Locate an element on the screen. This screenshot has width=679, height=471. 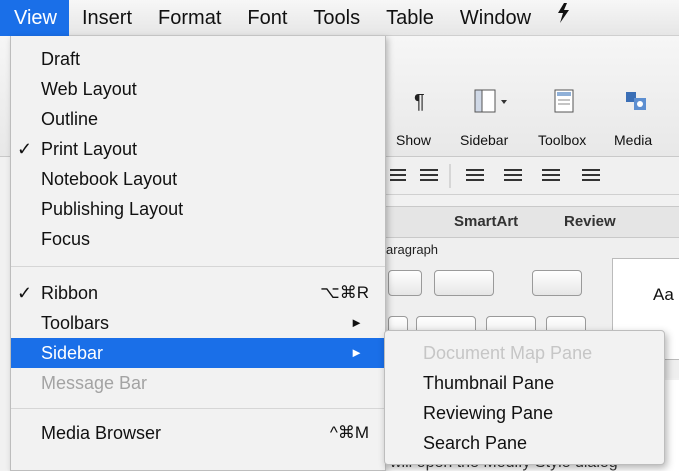
formatting-icons-row is located at coordinates (532, 176).